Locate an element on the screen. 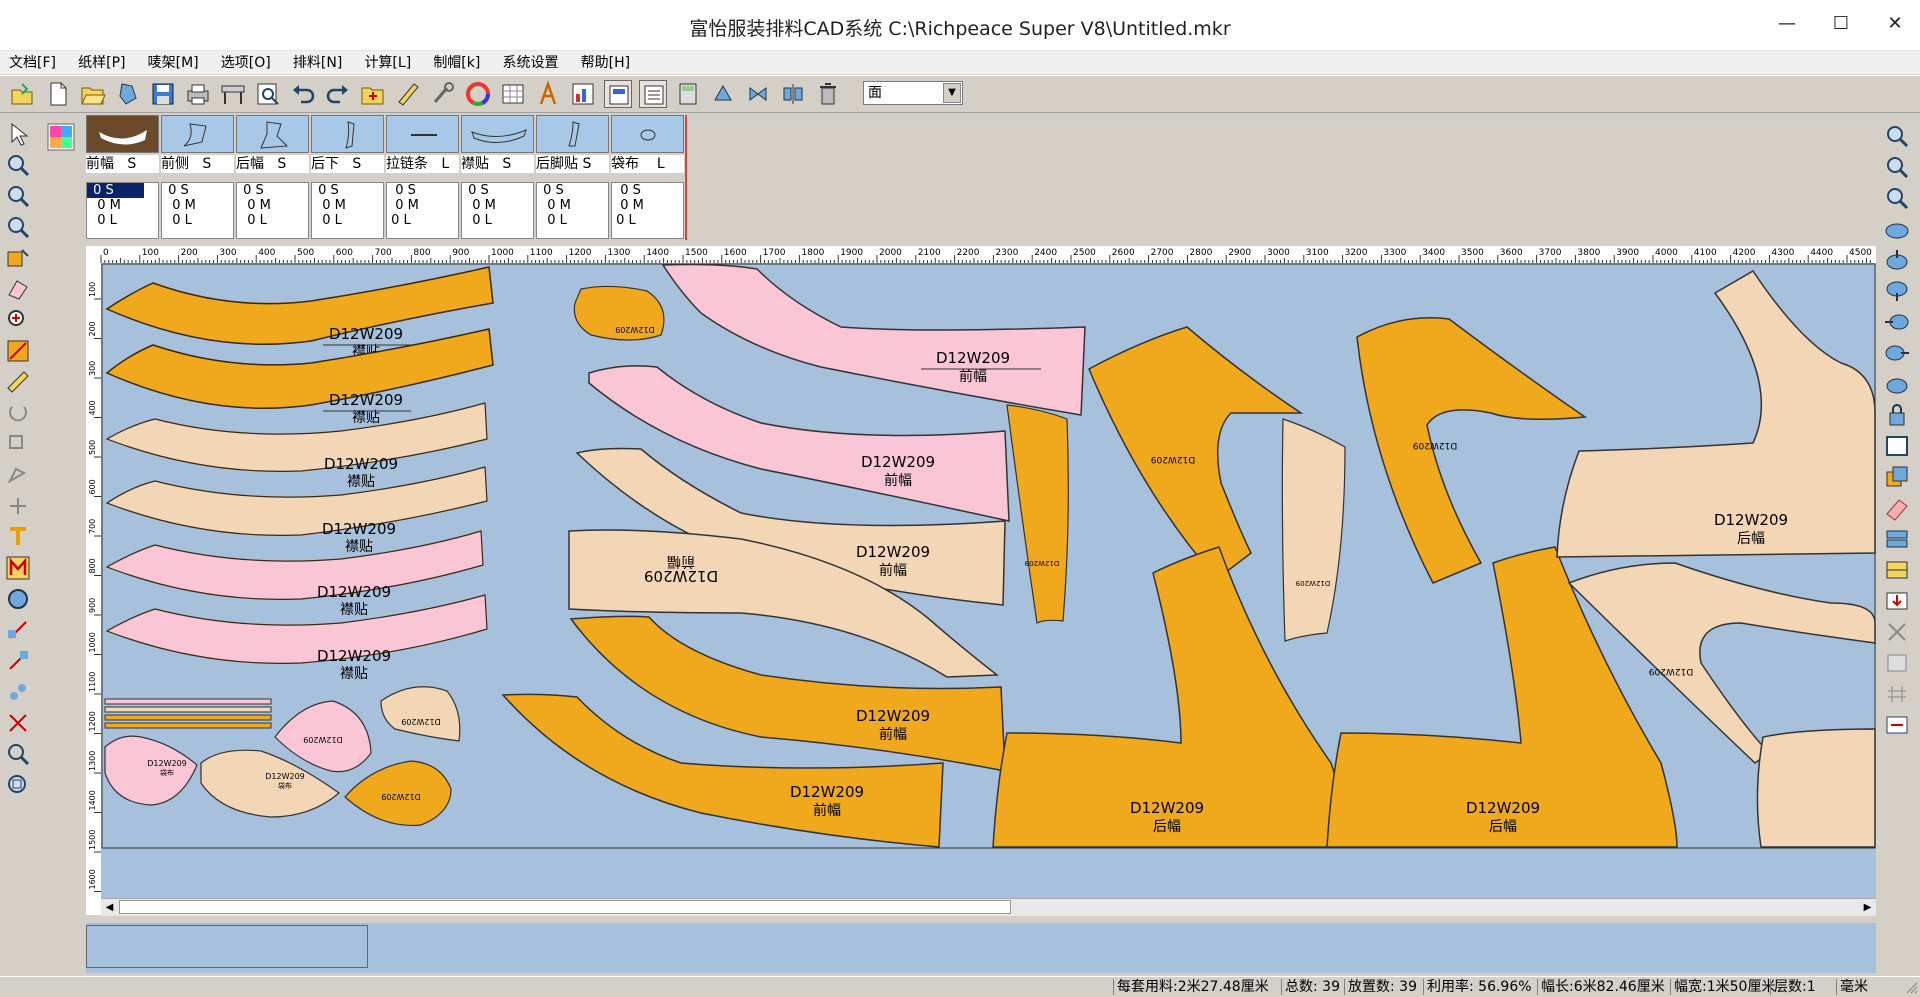 The height and width of the screenshot is (997, 1920). piece-jintie-3: D12W209 襟贴 is located at coordinates (296, 446).